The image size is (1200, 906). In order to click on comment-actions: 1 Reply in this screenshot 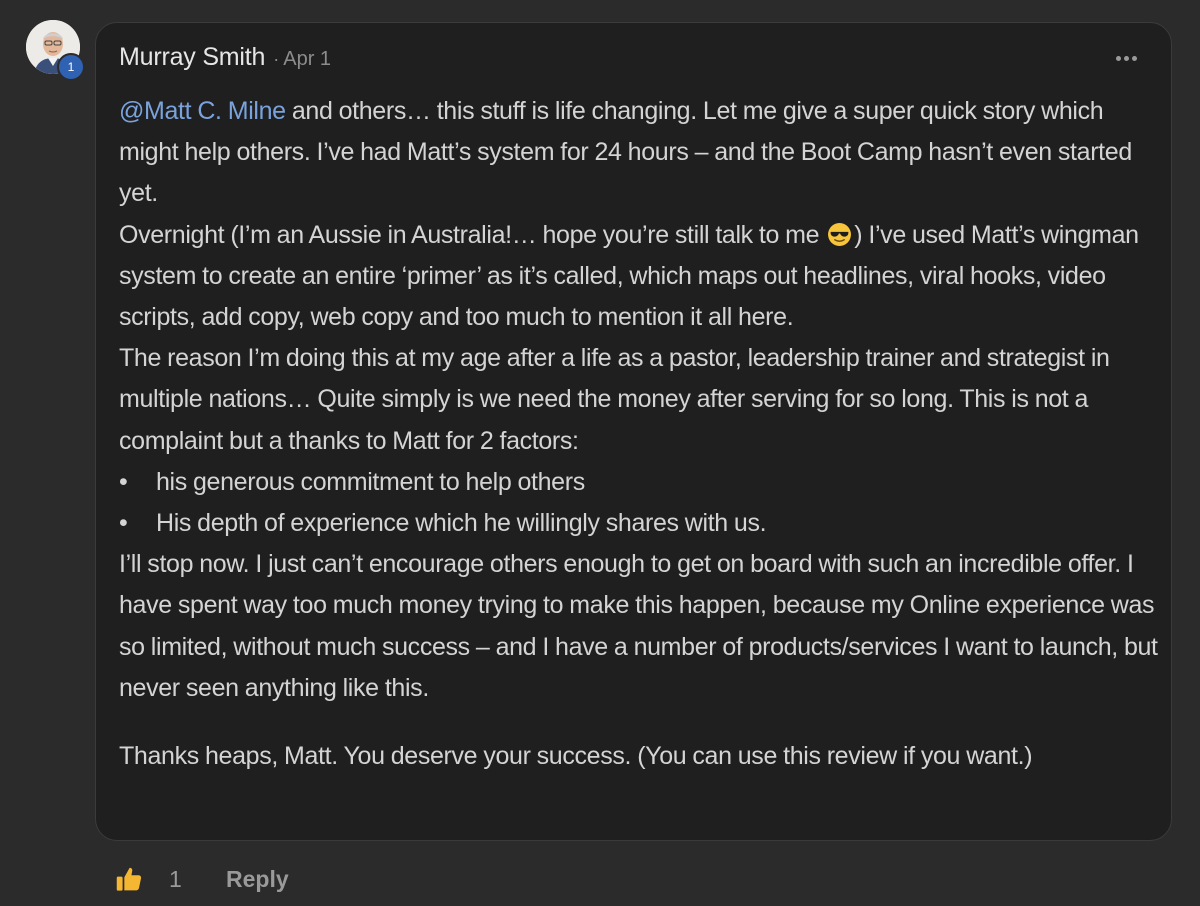, I will do `click(202, 879)`.